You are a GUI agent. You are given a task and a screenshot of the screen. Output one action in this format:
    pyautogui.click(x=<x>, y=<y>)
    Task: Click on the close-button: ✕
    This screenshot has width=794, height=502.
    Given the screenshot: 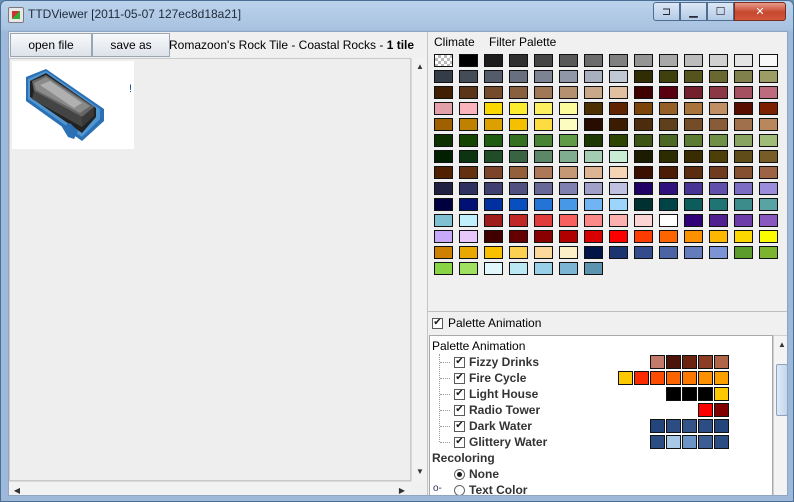 What is the action you would take?
    pyautogui.click(x=760, y=11)
    